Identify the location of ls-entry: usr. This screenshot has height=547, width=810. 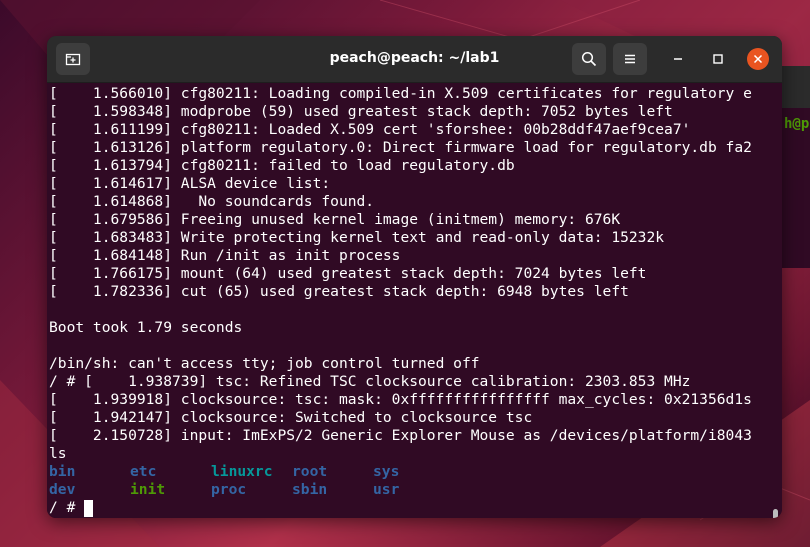
(386, 489).